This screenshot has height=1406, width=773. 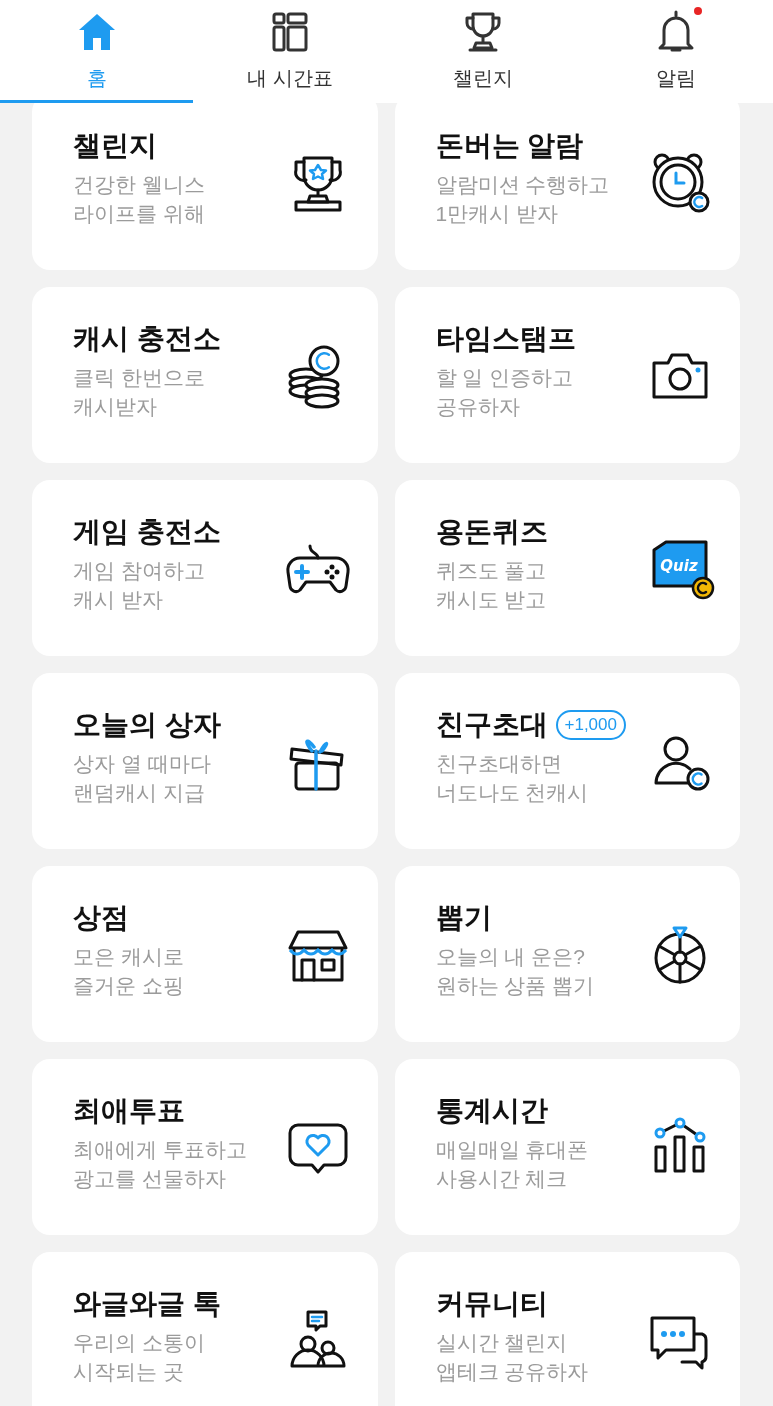 What do you see at coordinates (129, 971) in the screenshot?
I see `card-description: 모은 캐시로 즐거운 쇼핑` at bounding box center [129, 971].